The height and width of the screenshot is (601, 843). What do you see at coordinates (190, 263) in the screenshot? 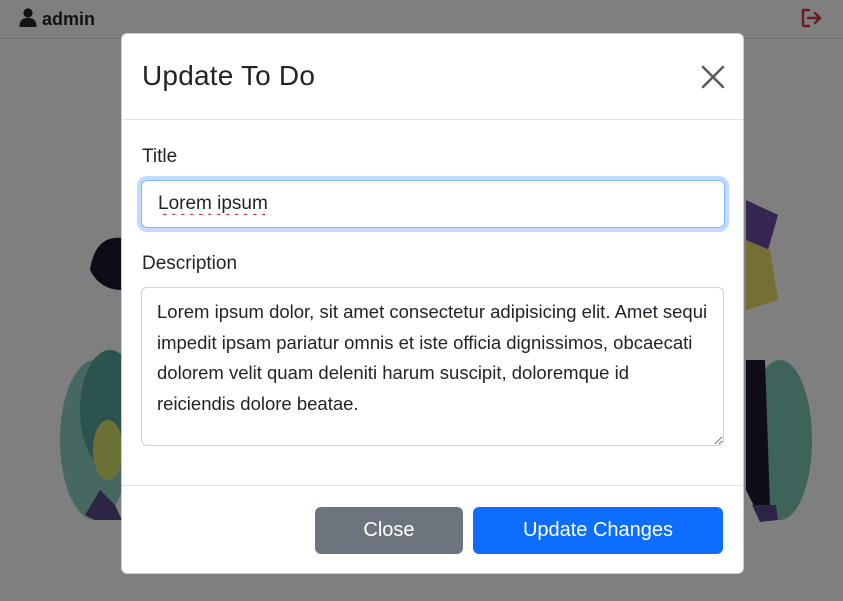
I see `description-label: Description` at bounding box center [190, 263].